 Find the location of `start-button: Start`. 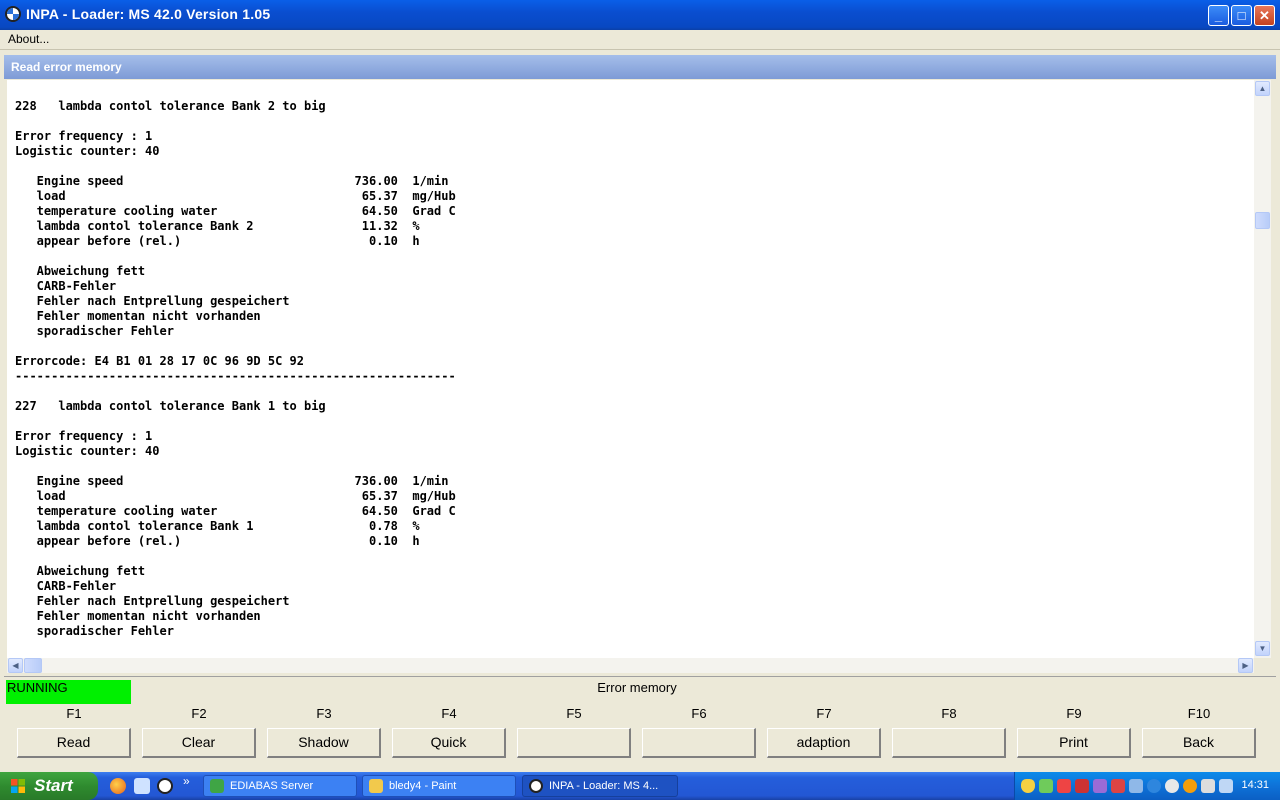

start-button: Start is located at coordinates (49, 786).